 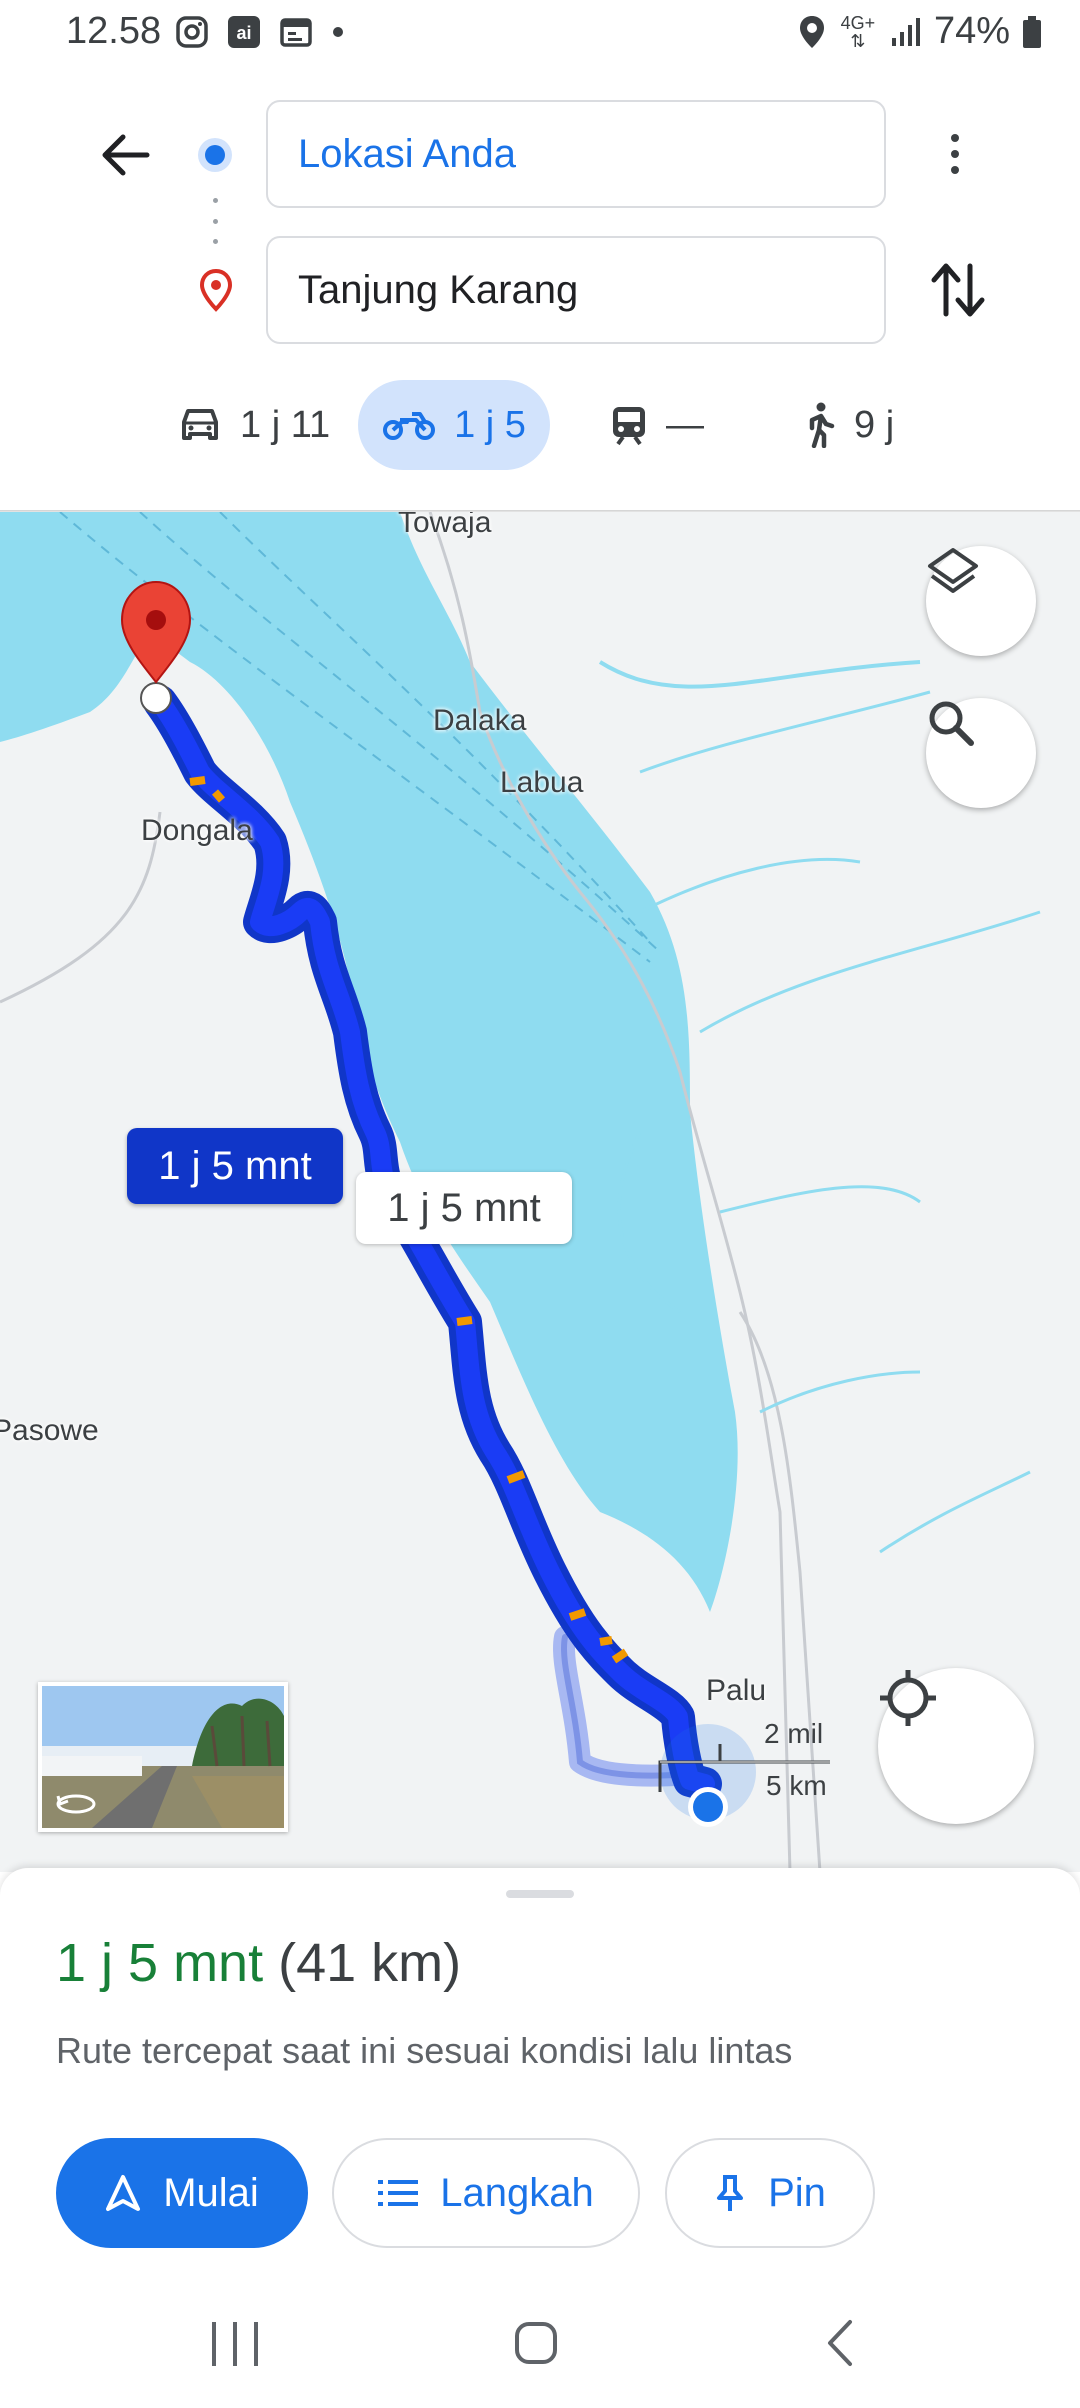 I want to click on ai-app-icon: ai, so click(x=244, y=32).